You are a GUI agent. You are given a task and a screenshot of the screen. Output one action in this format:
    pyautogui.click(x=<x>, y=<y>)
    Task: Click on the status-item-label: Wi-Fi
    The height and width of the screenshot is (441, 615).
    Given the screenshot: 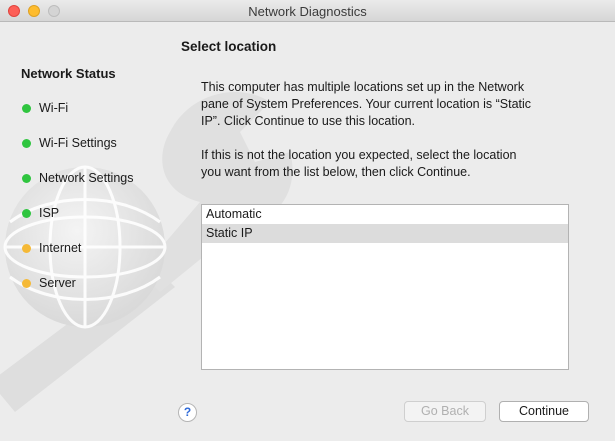 What is the action you would take?
    pyautogui.click(x=54, y=108)
    